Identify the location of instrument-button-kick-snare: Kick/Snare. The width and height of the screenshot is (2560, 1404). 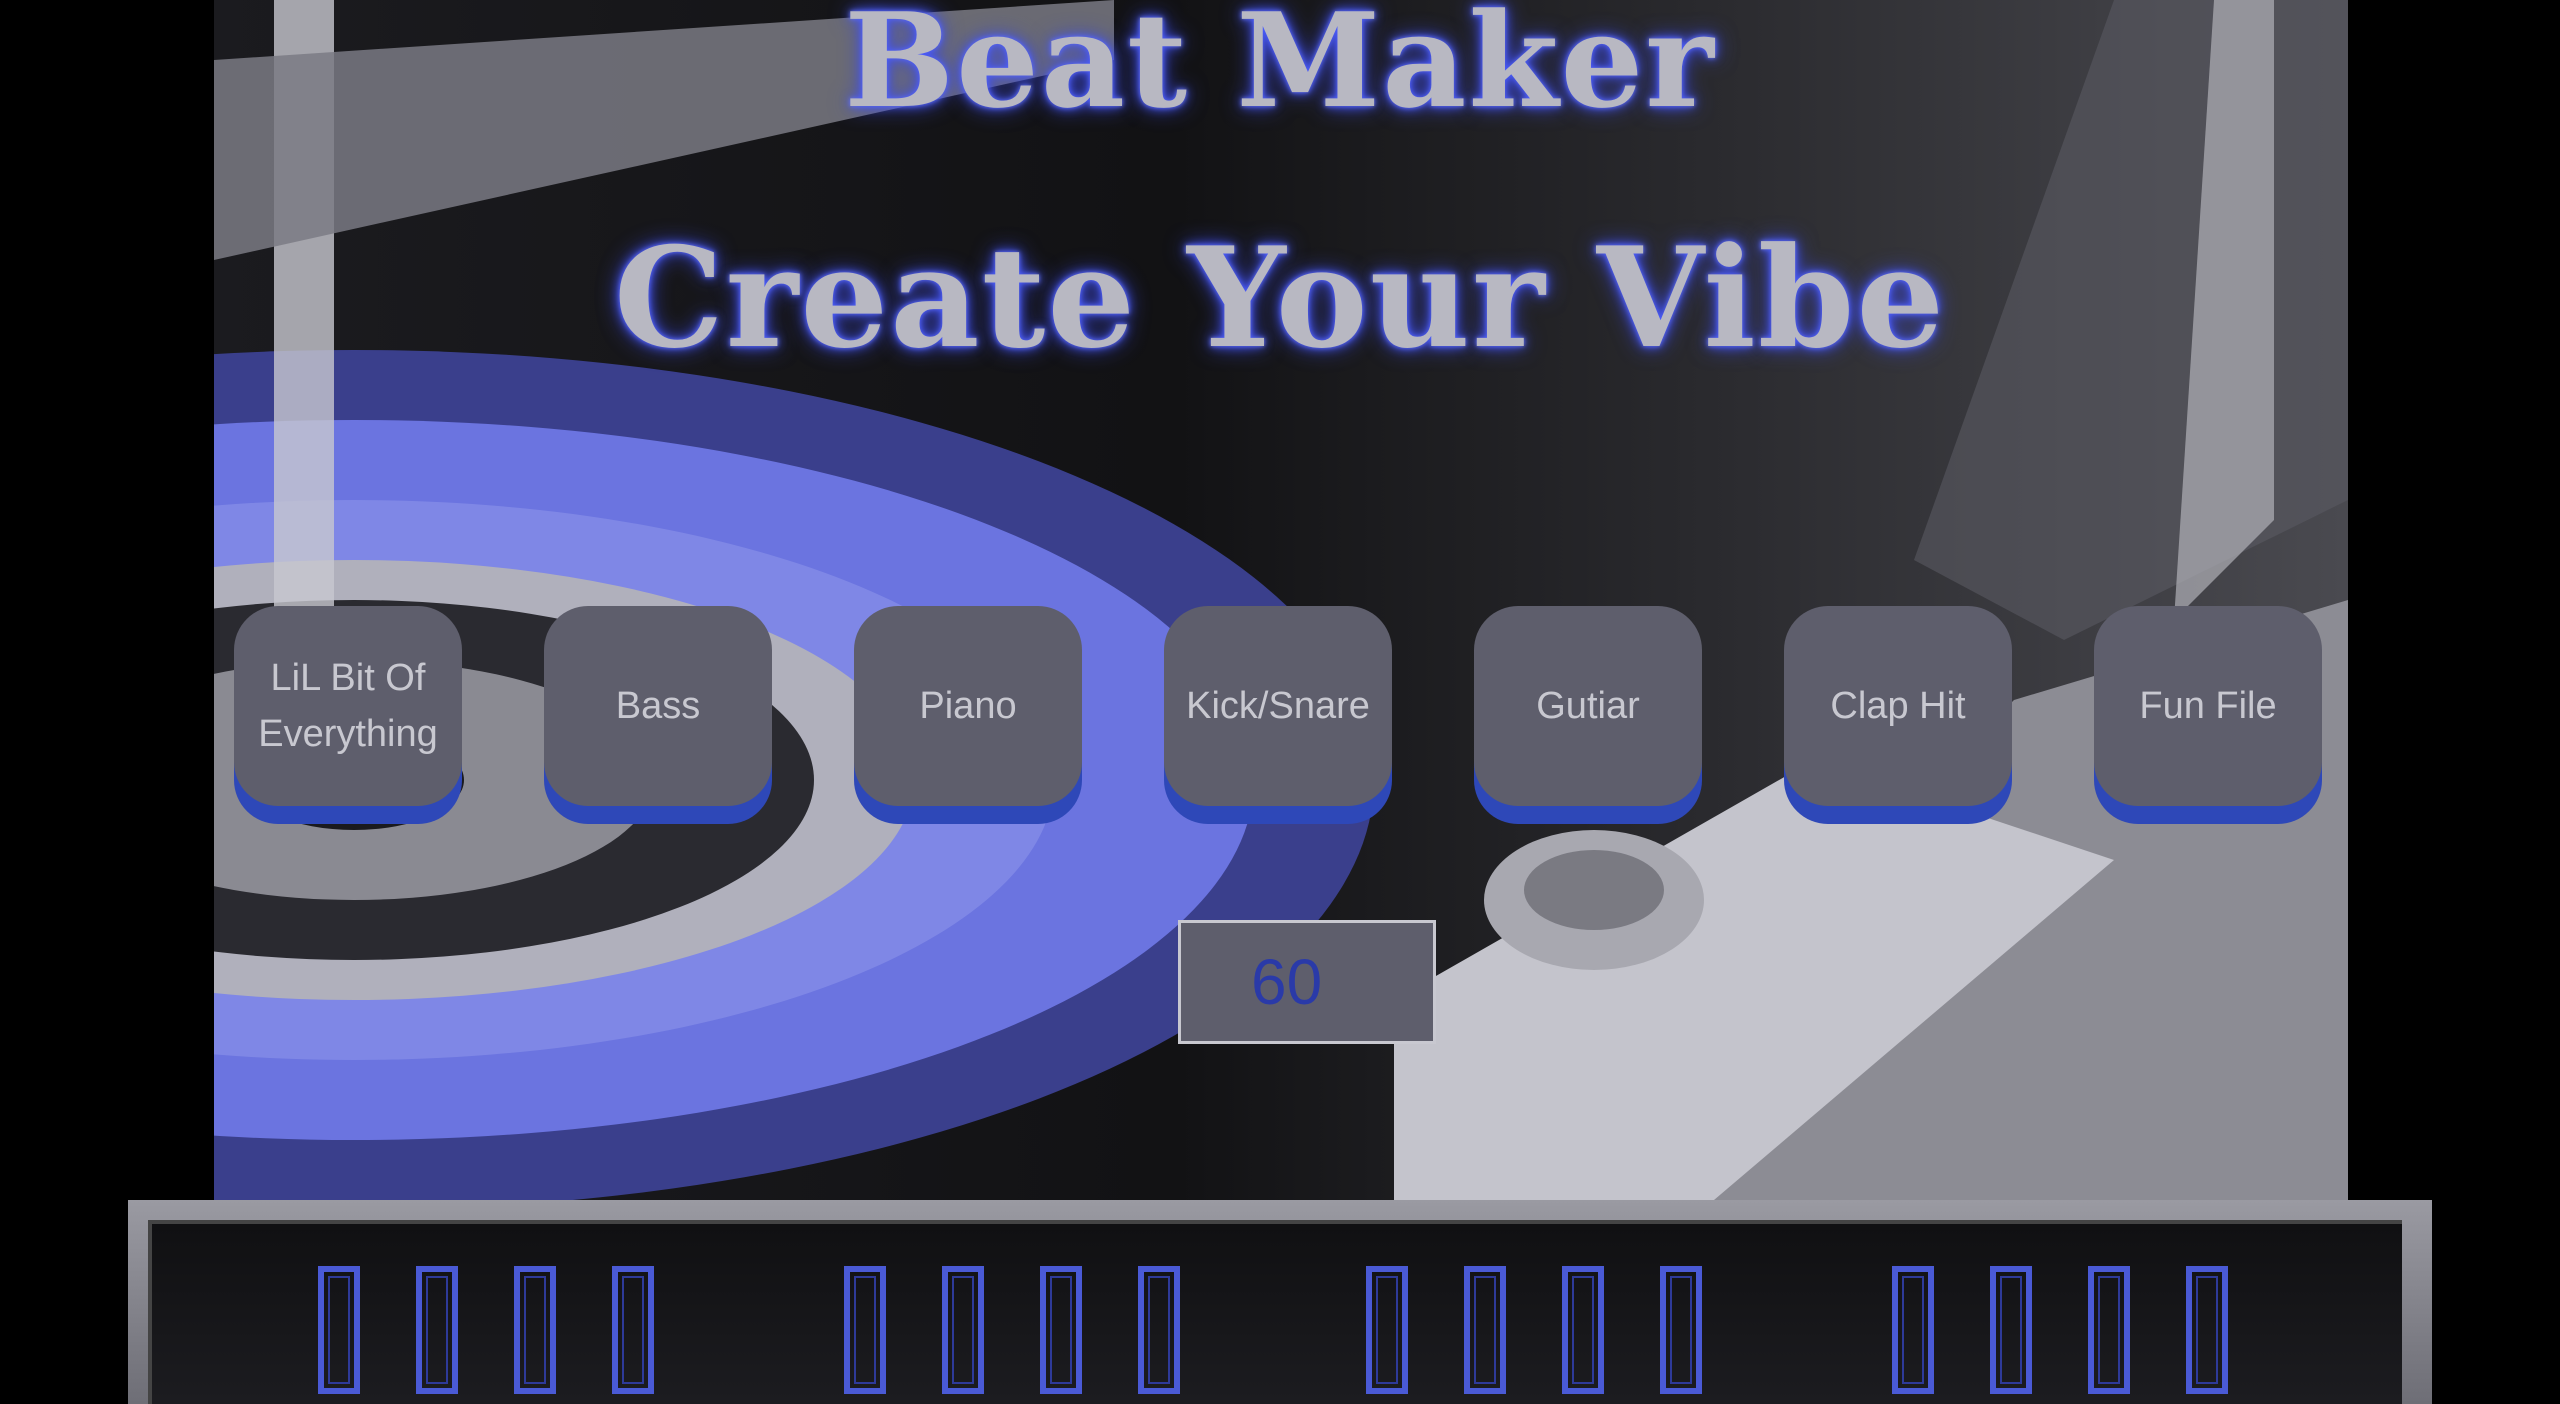
(1278, 706).